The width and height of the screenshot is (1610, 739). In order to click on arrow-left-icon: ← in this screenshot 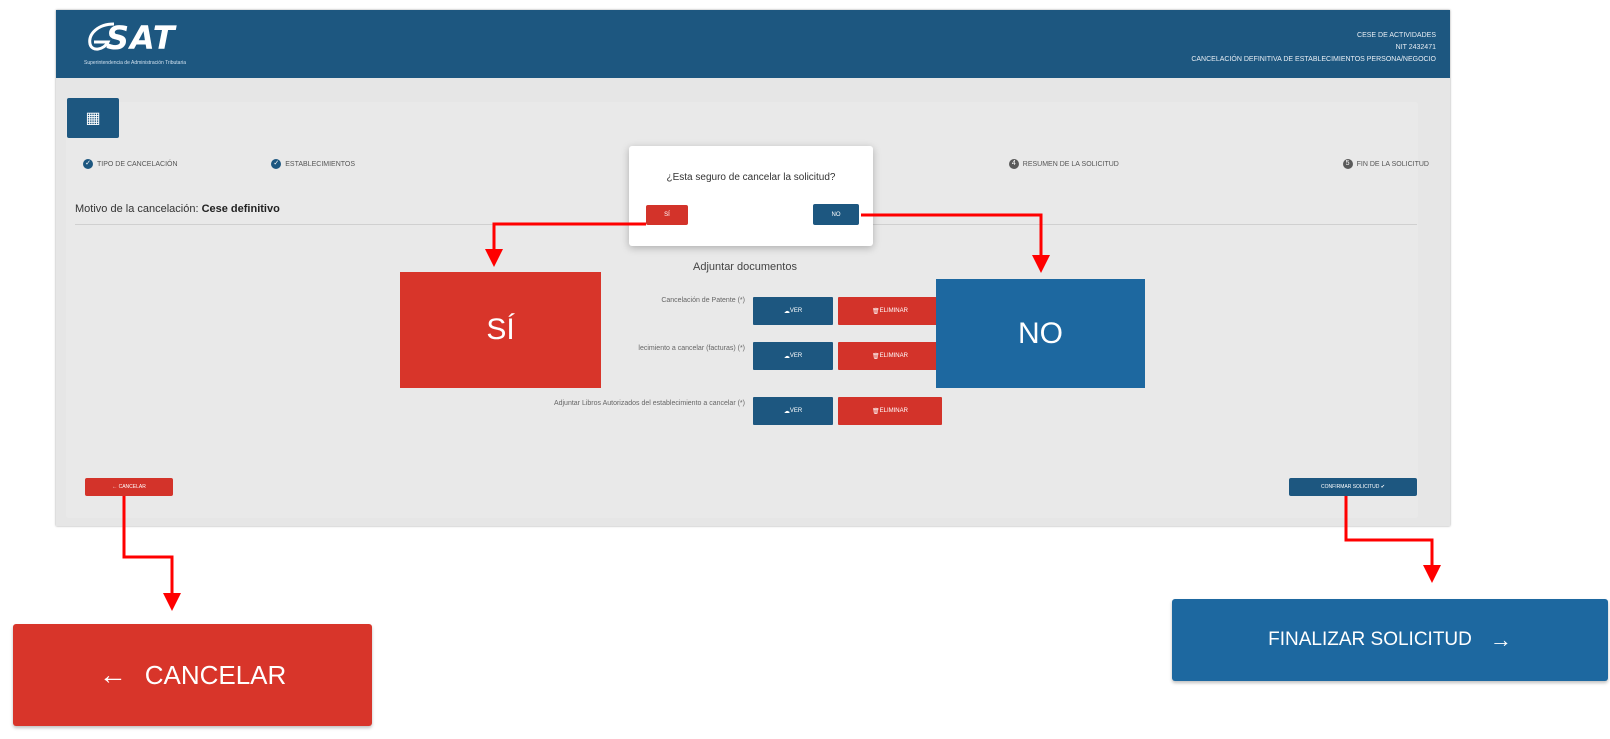, I will do `click(112, 674)`.